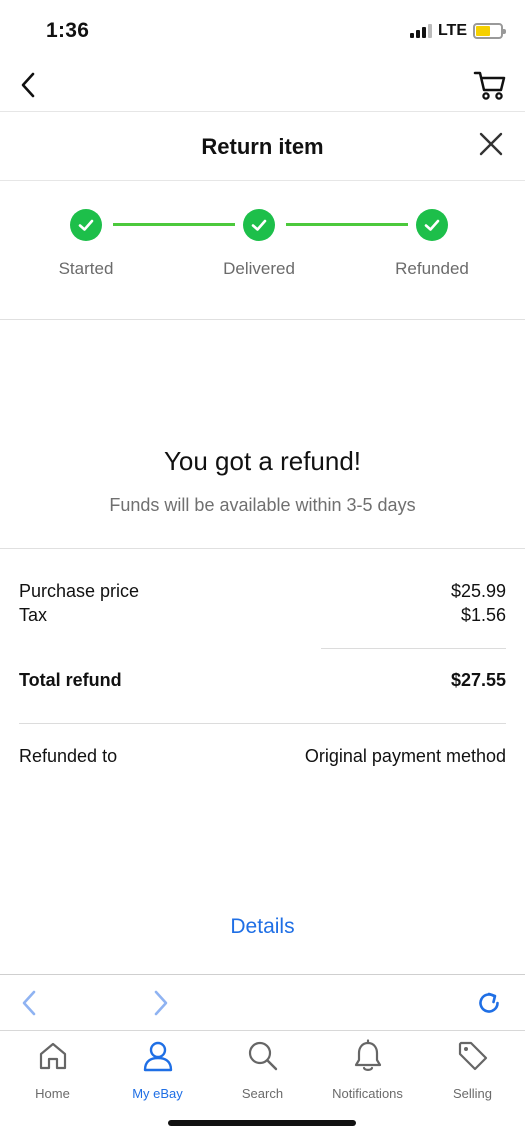 The image size is (525, 1136). I want to click on chevron-right-icon, so click(161, 1003).